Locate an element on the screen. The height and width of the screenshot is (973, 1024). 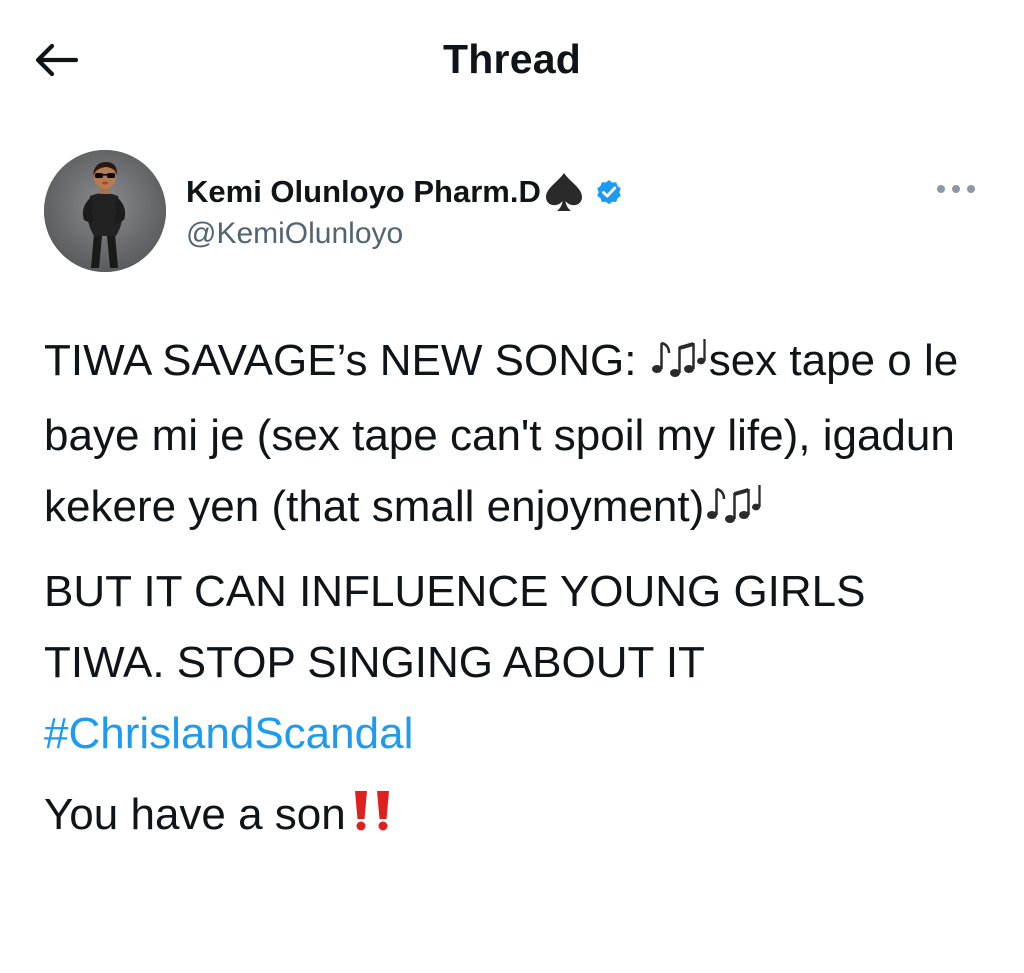
avatar is located at coordinates (105, 211).